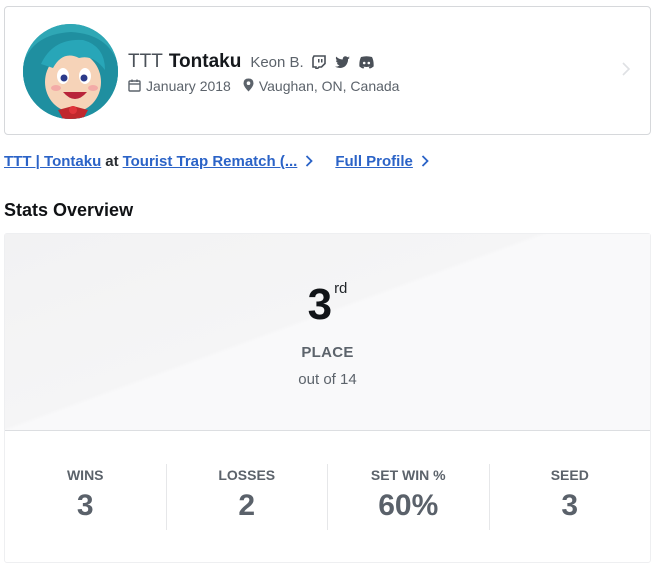 The width and height of the screenshot is (660, 569). I want to click on social-links, so click(342, 64).